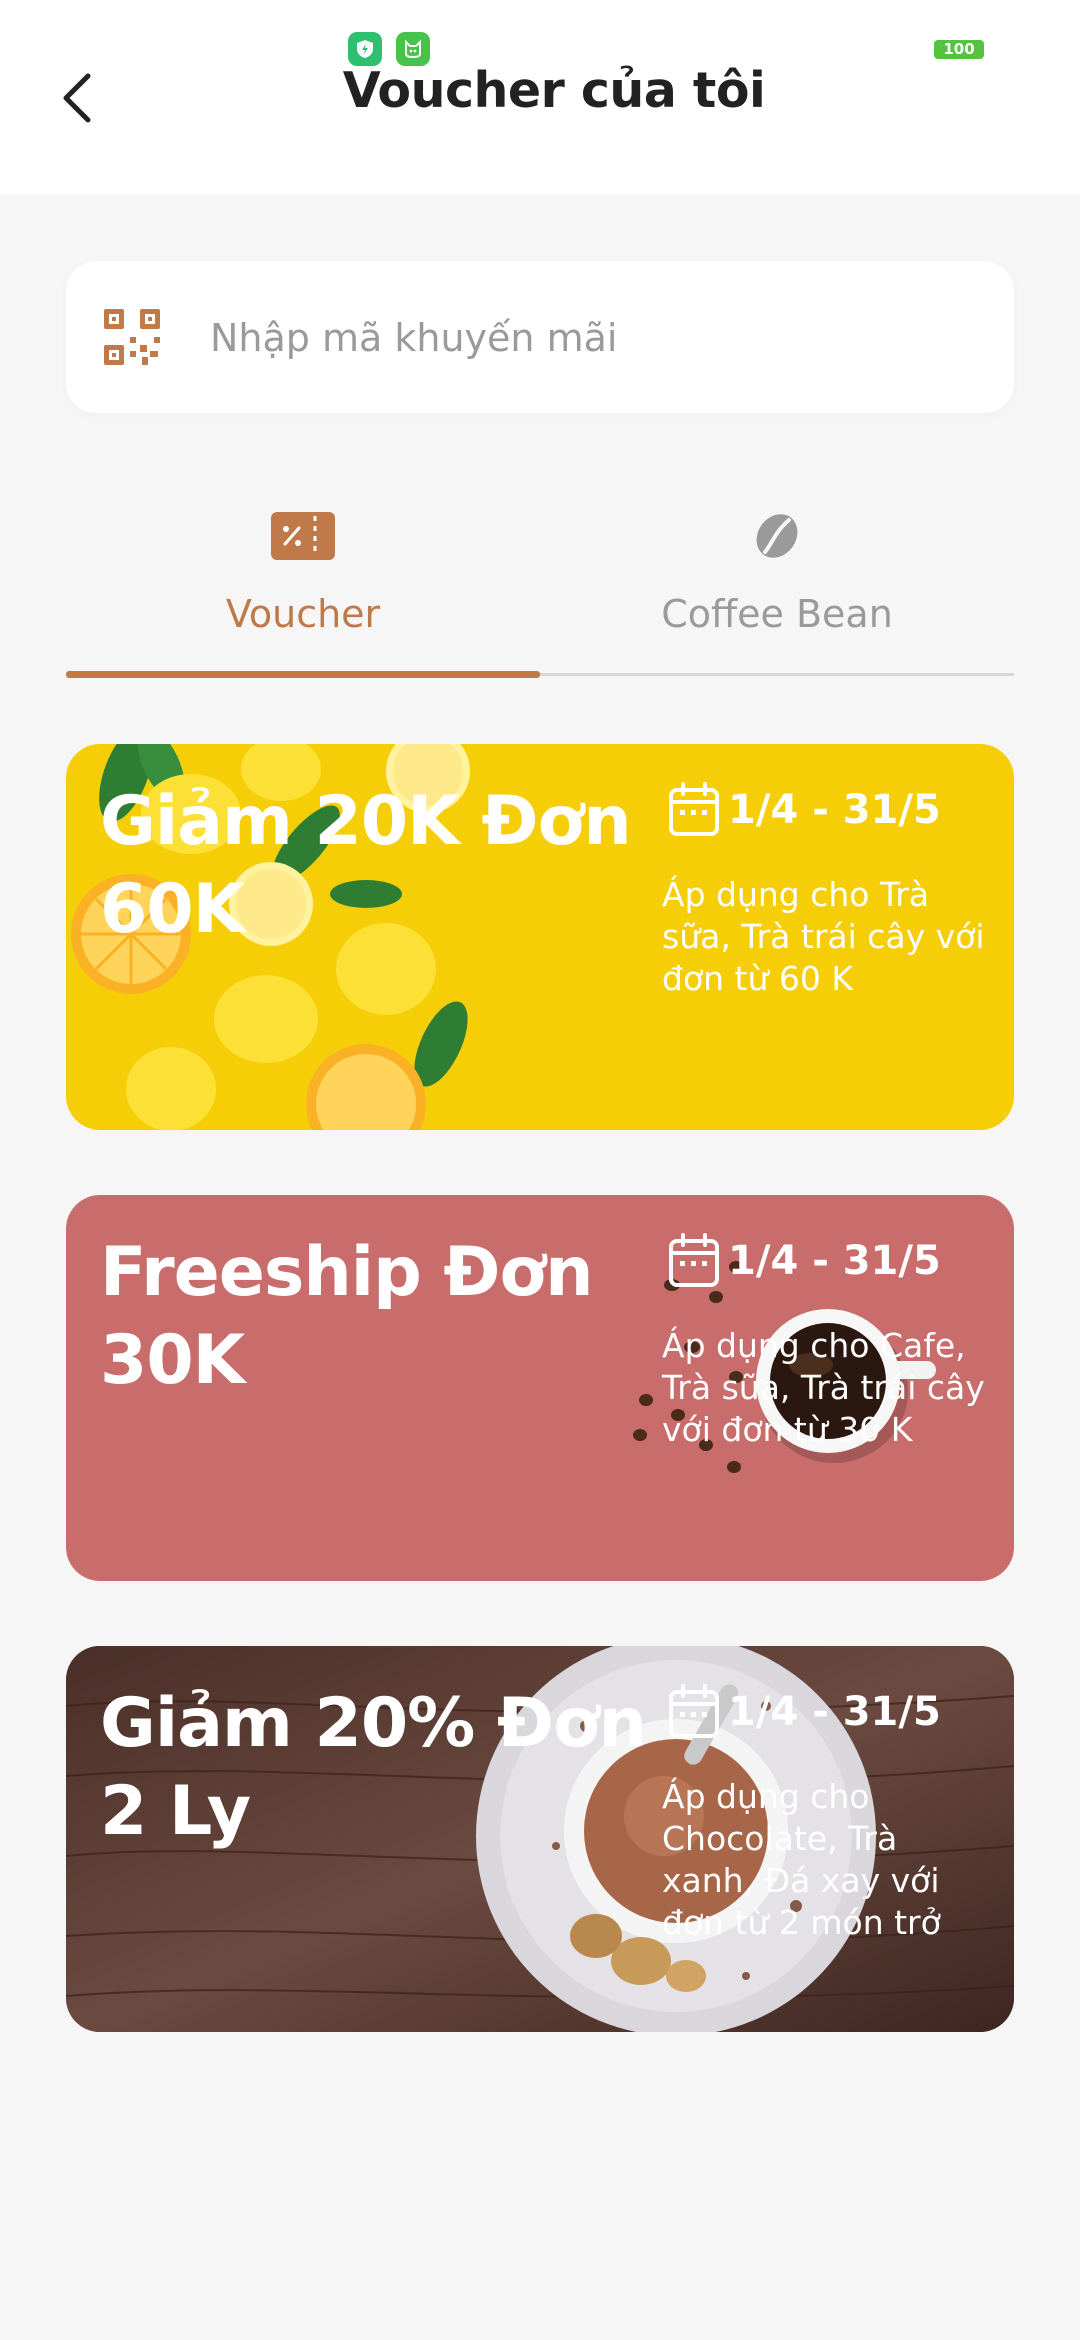  Describe the element at coordinates (303, 614) in the screenshot. I see `tab-voucher-label: Voucher` at that location.